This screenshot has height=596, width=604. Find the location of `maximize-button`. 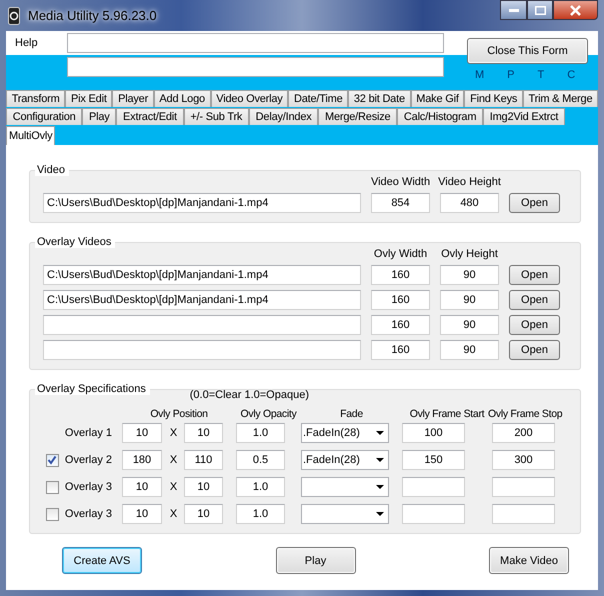

maximize-button is located at coordinates (540, 10).